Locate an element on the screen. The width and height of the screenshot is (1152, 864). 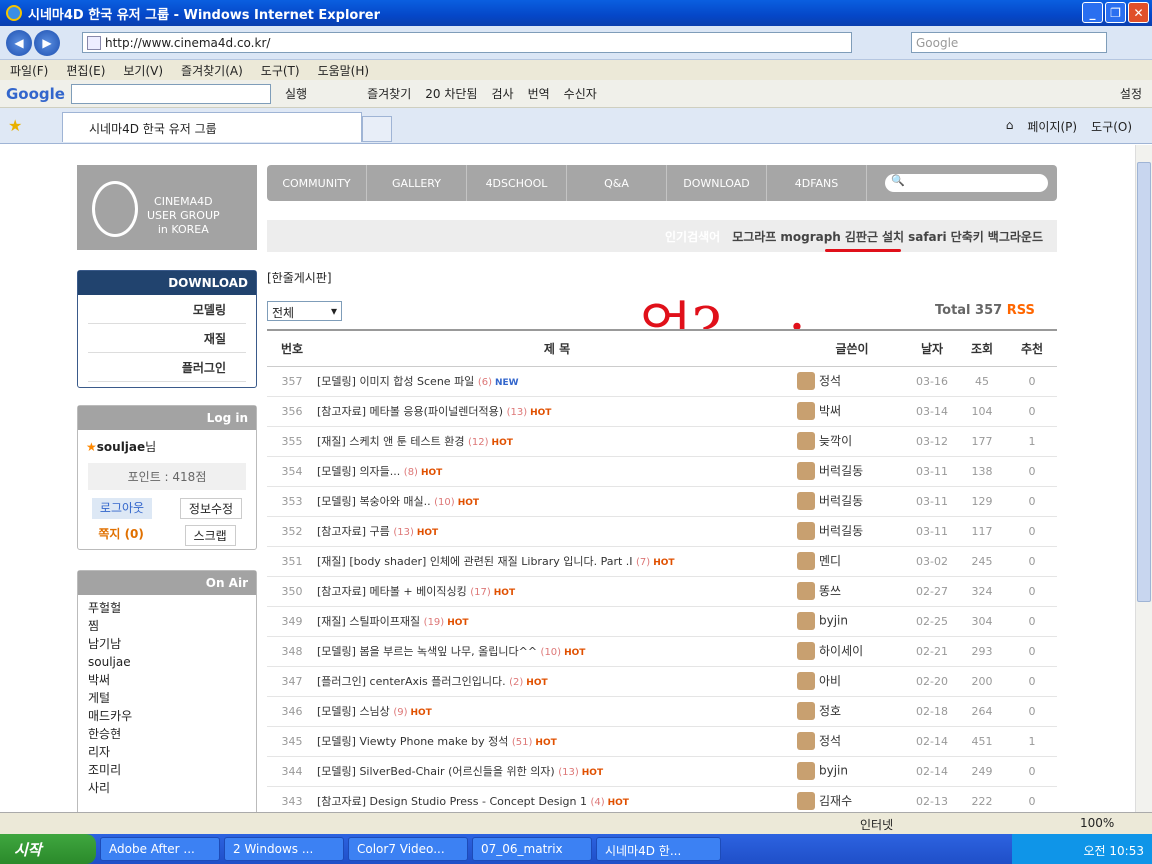
nav-item: 4DSCHOOL is located at coordinates (517, 183).